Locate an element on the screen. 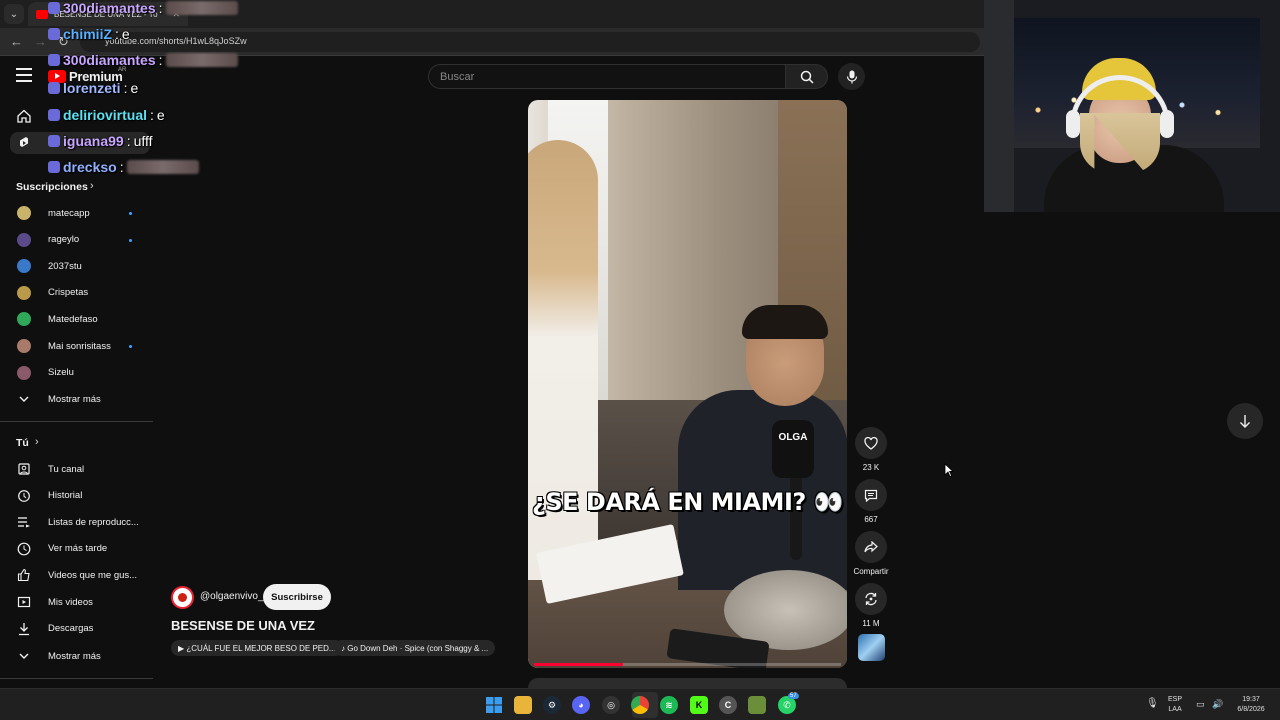 Image resolution: width=1280 pixels, height=720 pixels. chat-message: chimiiZ: e is located at coordinates (89, 34).